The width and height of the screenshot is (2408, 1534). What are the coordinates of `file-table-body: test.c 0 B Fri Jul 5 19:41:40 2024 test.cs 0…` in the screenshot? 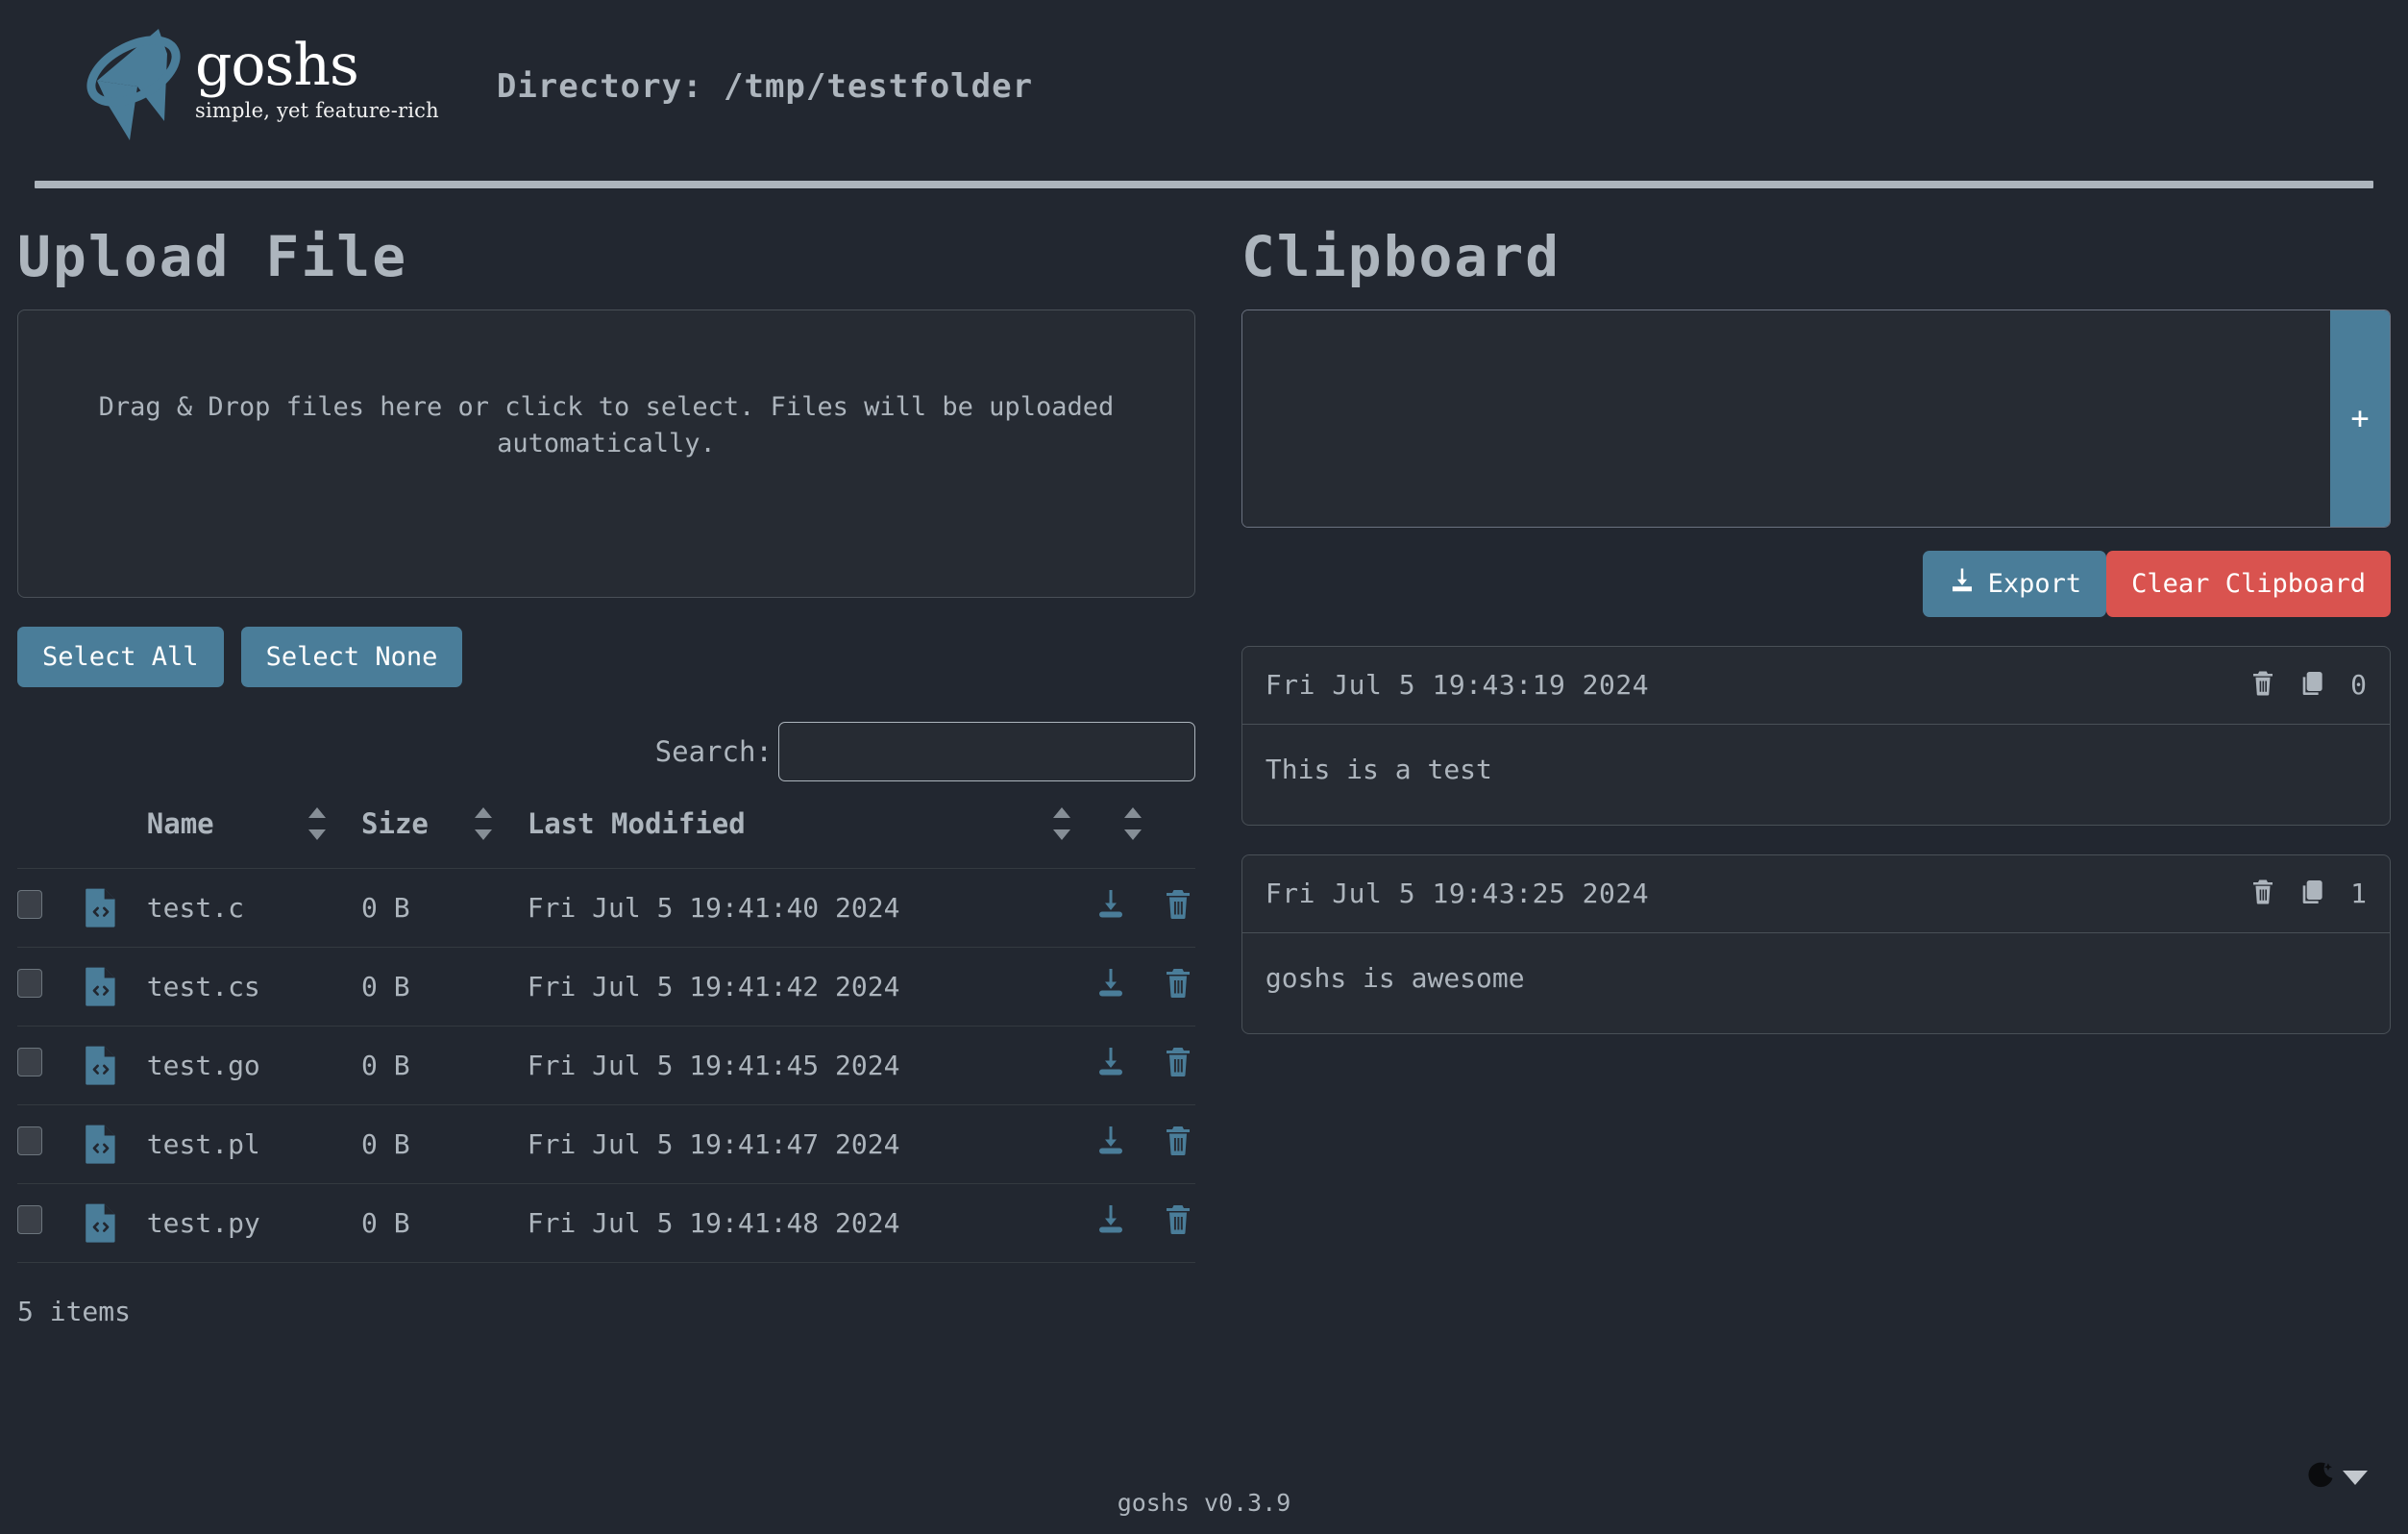 It's located at (606, 1065).